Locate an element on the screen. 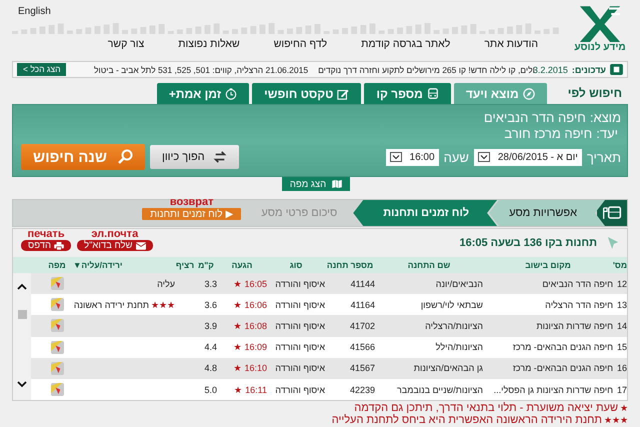 The height and width of the screenshot is (427, 640). table-cell-text: 41164 is located at coordinates (362, 305).